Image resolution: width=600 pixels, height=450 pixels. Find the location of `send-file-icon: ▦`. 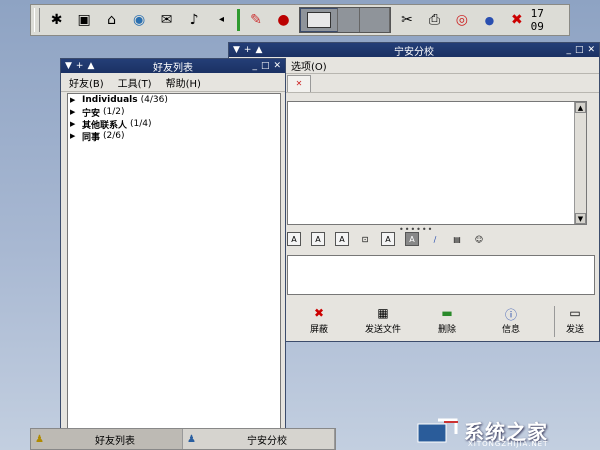

send-file-icon: ▦ is located at coordinates (383, 313).